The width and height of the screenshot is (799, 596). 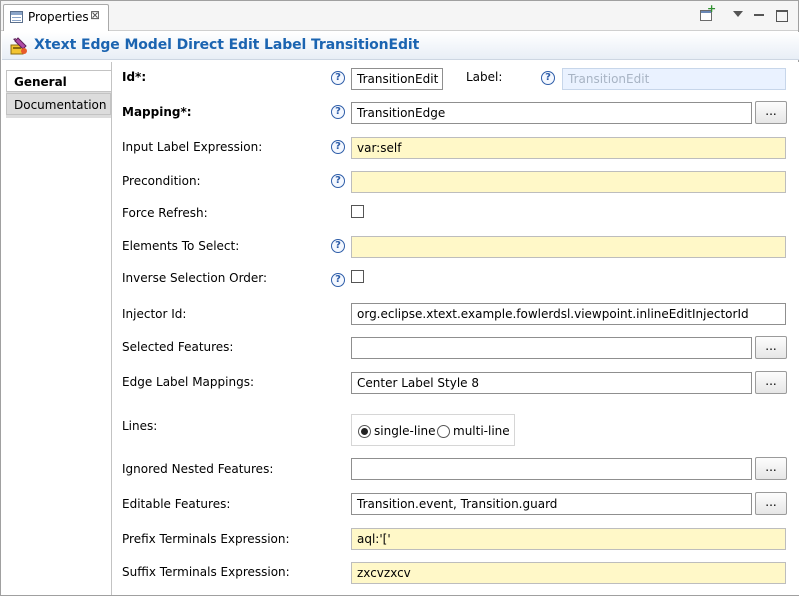 What do you see at coordinates (161, 181) in the screenshot?
I see `precondition-label: Precondition:` at bounding box center [161, 181].